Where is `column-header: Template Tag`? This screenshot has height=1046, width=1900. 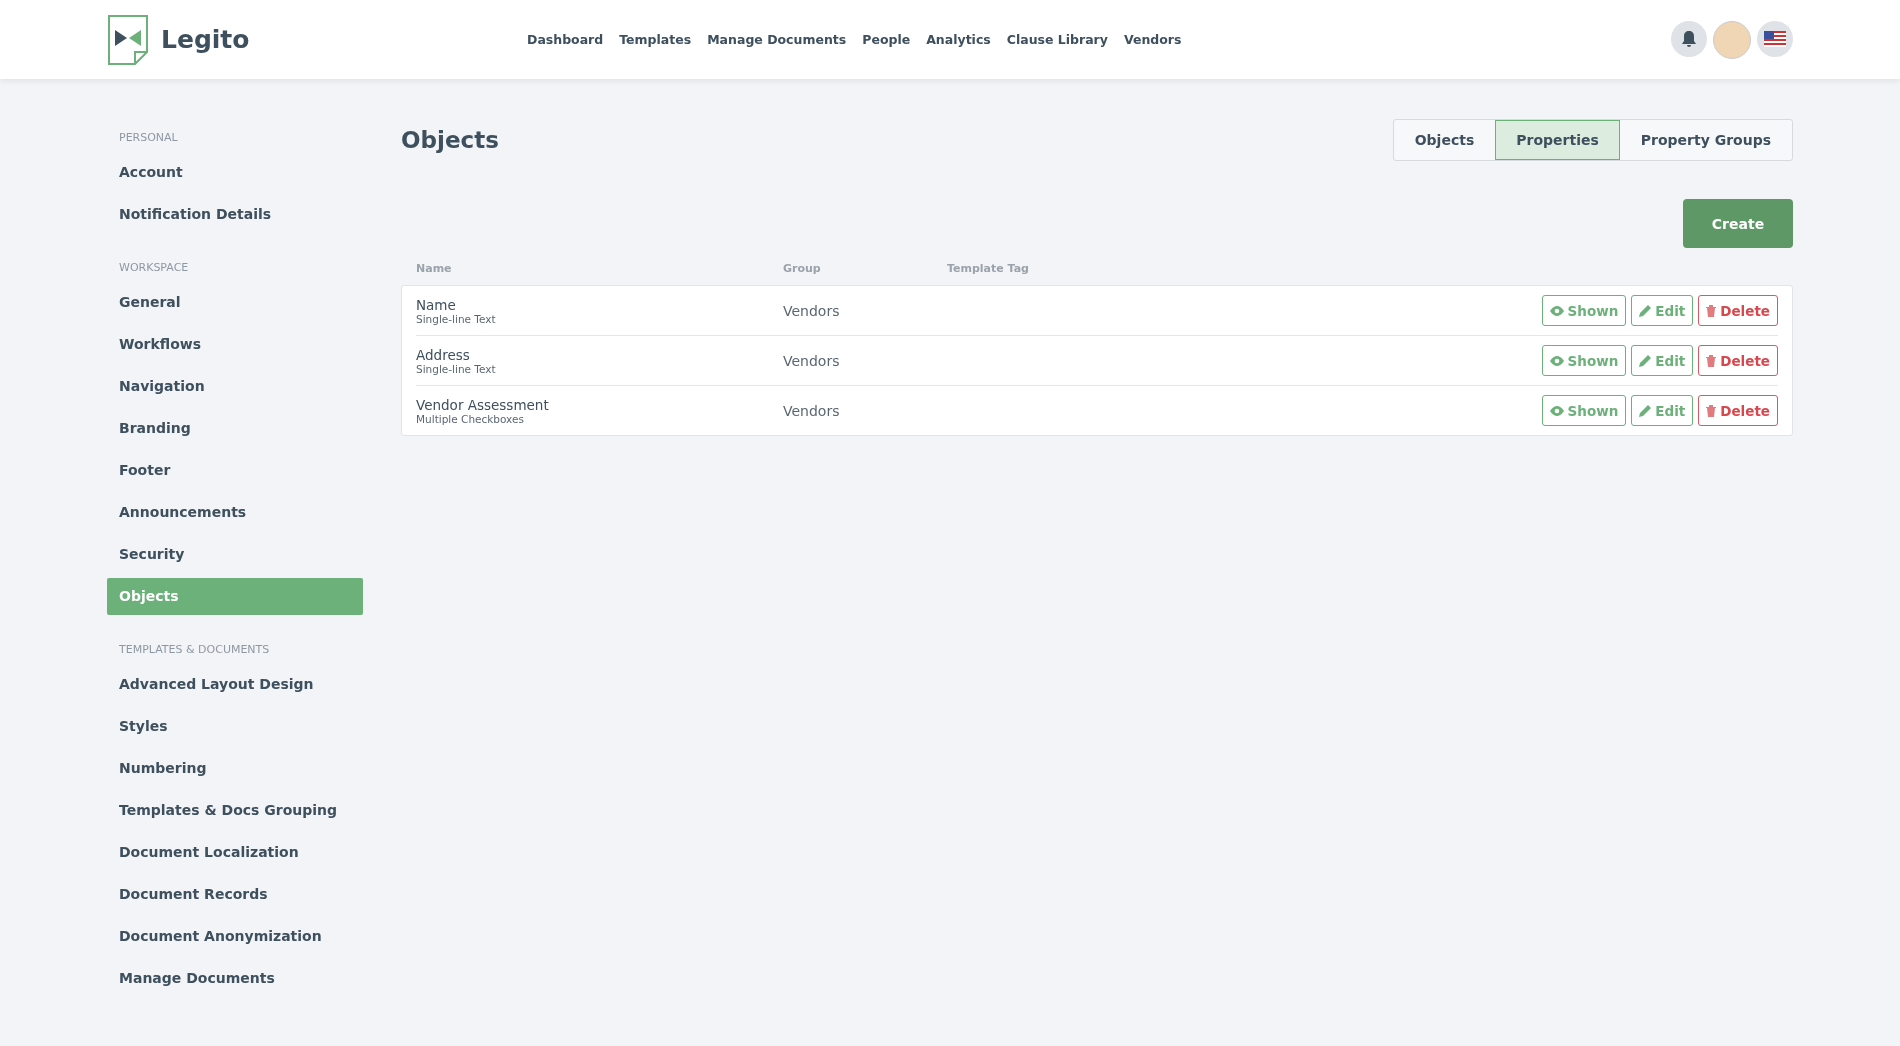
column-header: Template Tag is located at coordinates (988, 268).